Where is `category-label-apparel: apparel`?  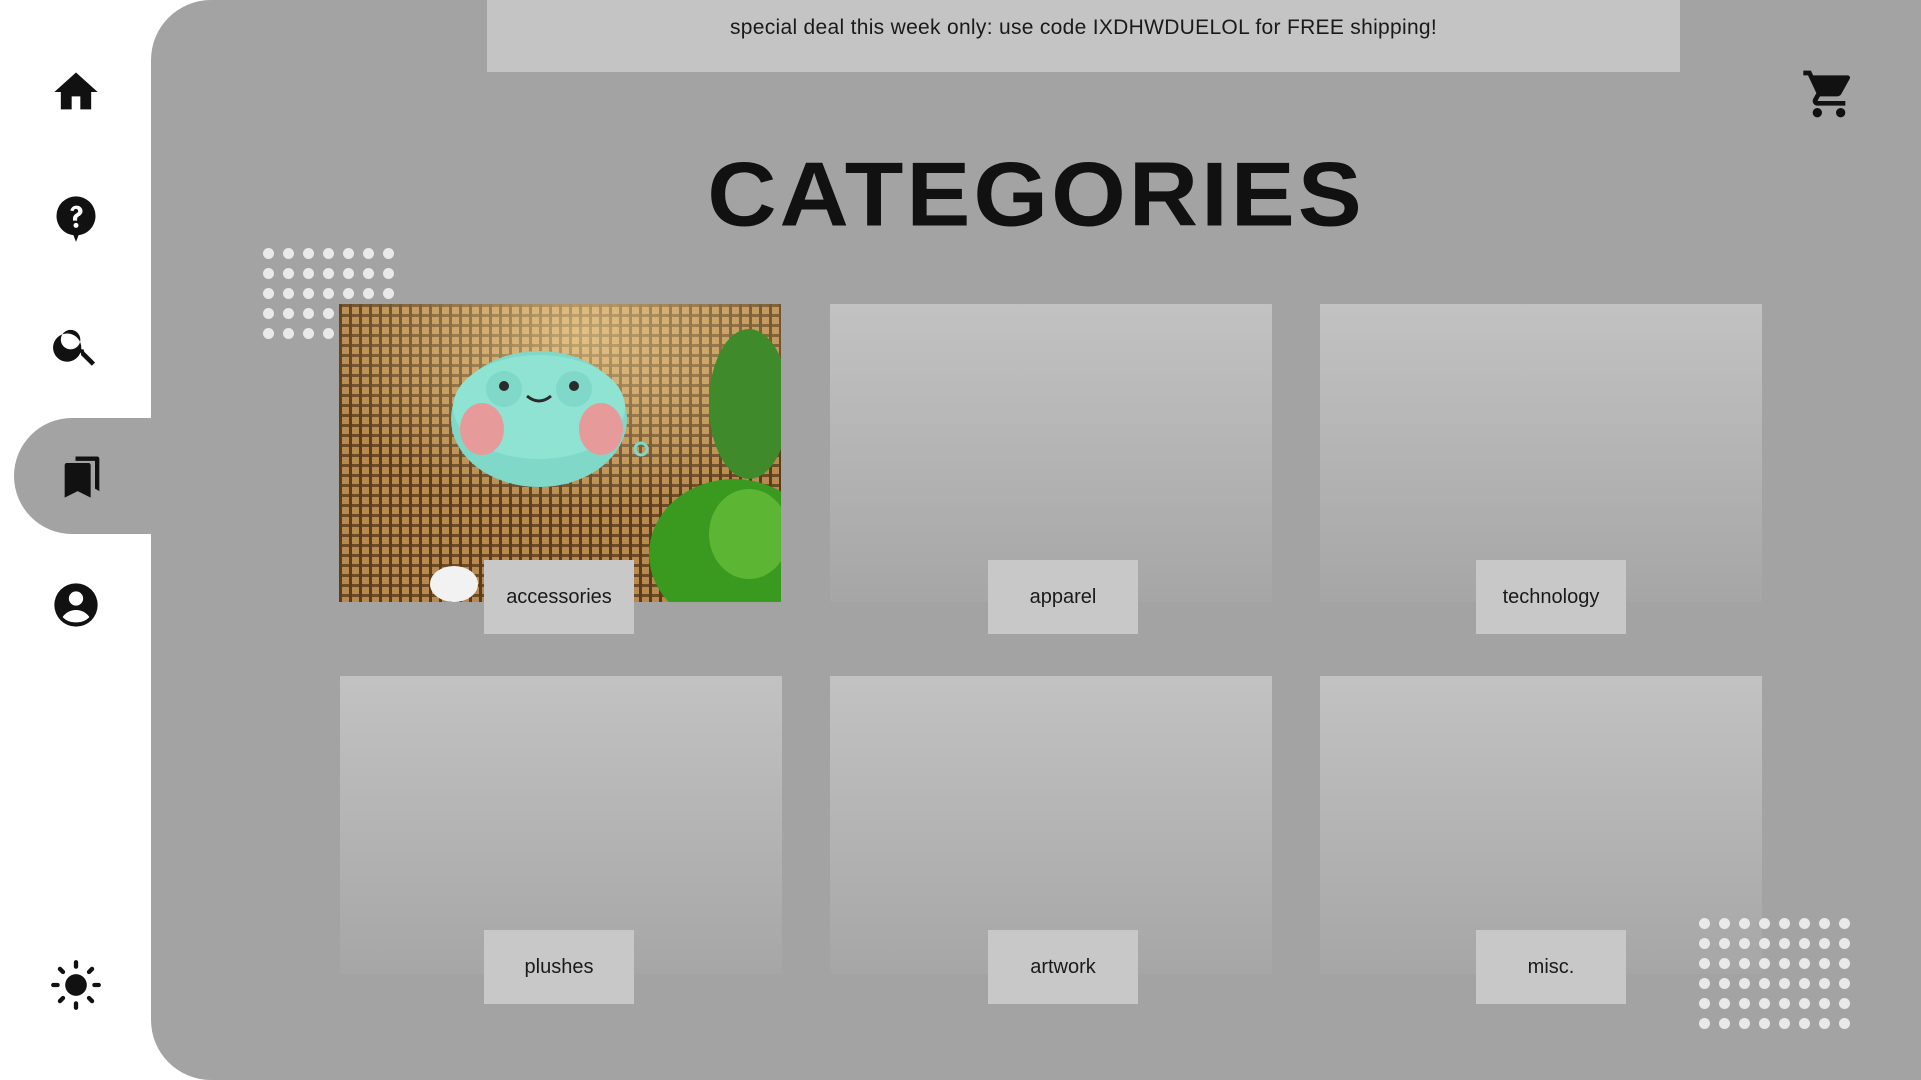 category-label-apparel: apparel is located at coordinates (1063, 597).